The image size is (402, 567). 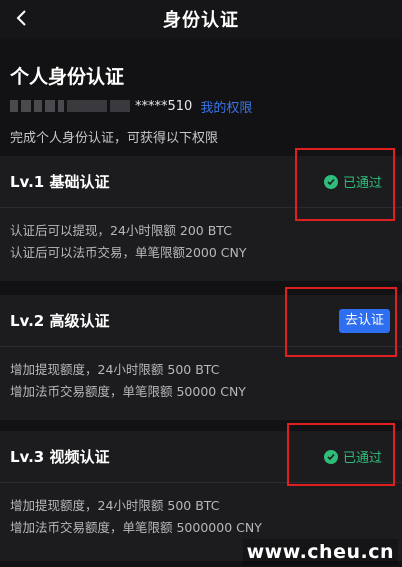 I want to click on top-bar: 身份认证, so click(x=201, y=19).